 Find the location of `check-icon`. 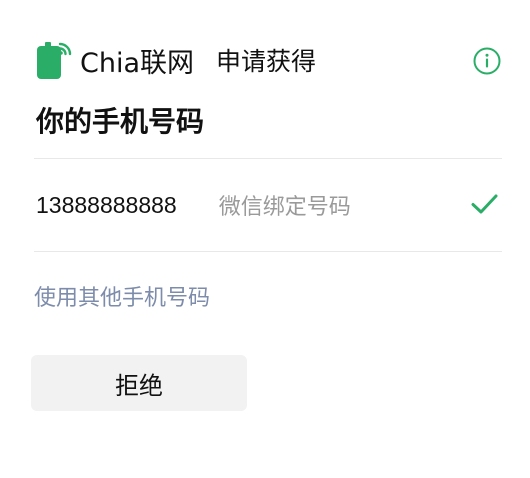

check-icon is located at coordinates (484, 204).